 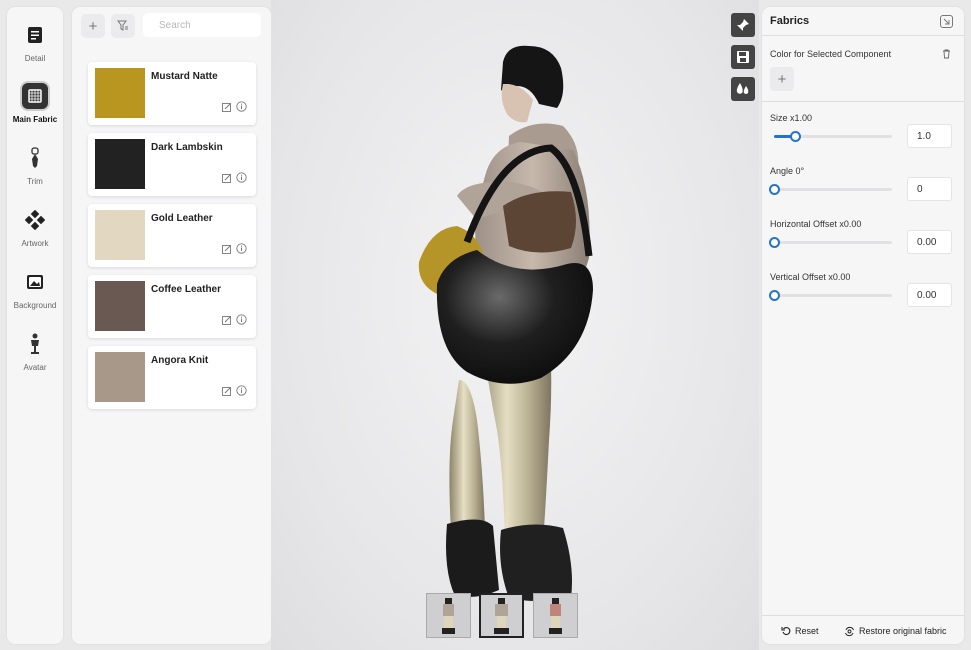 What do you see at coordinates (35, 344) in the screenshot?
I see `avatar-icon` at bounding box center [35, 344].